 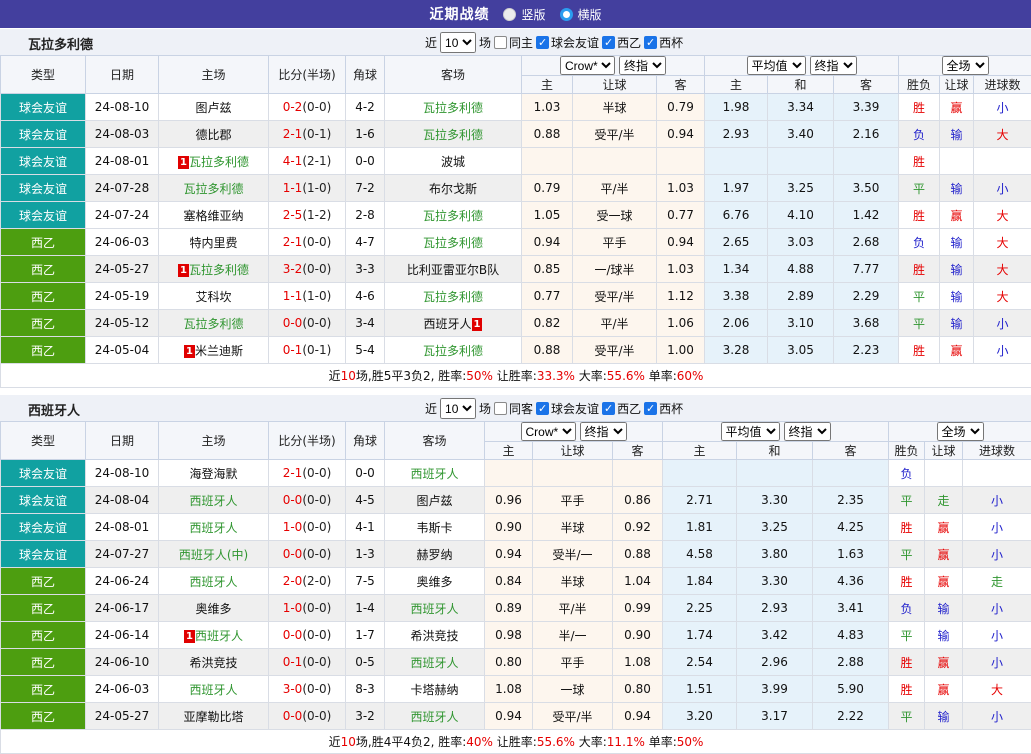 I want to click on col-score: 比分(半场), so click(x=307, y=75).